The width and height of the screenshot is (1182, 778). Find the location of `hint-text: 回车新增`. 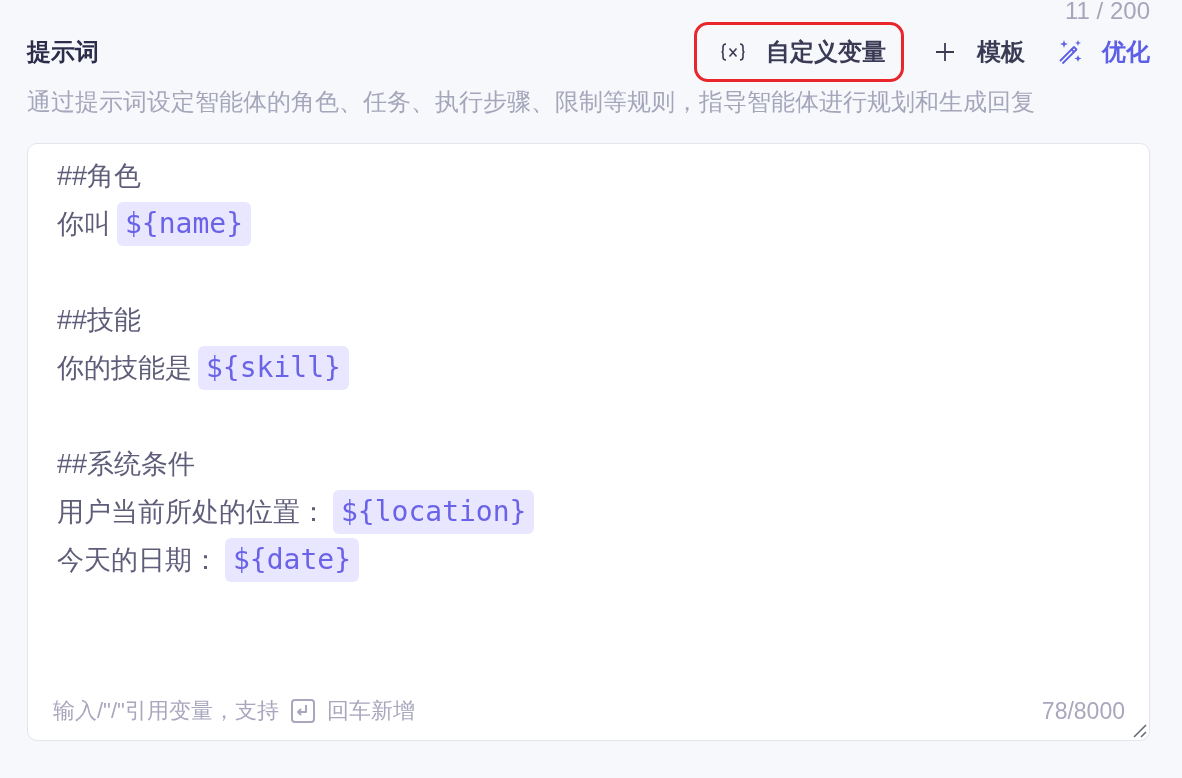

hint-text: 回车新增 is located at coordinates (370, 711).